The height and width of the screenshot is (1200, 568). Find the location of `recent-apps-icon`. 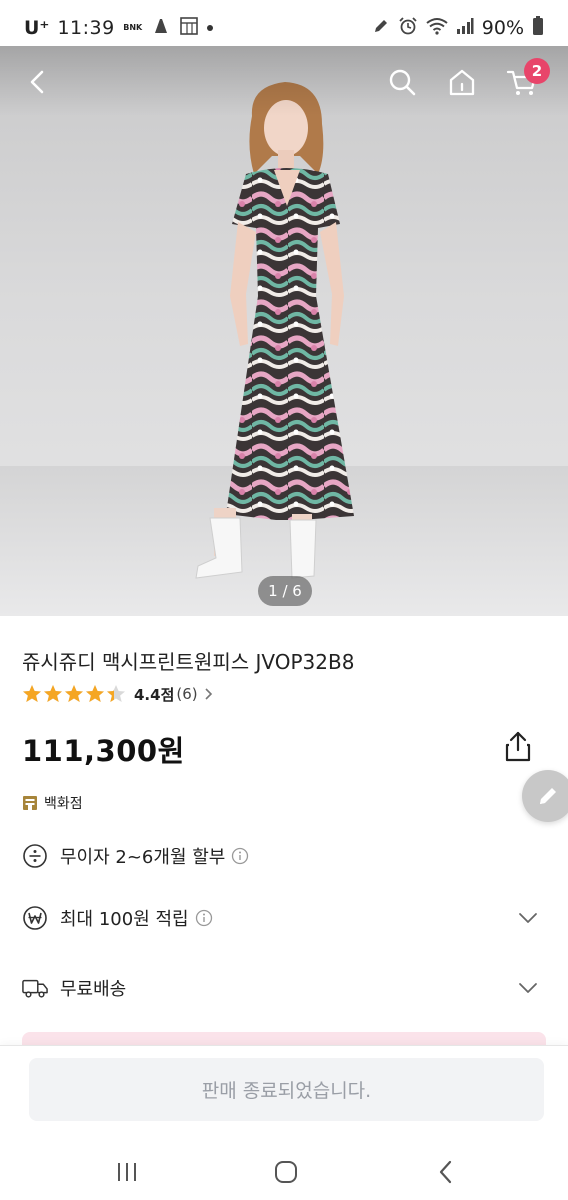

recent-apps-icon is located at coordinates (127, 1172).